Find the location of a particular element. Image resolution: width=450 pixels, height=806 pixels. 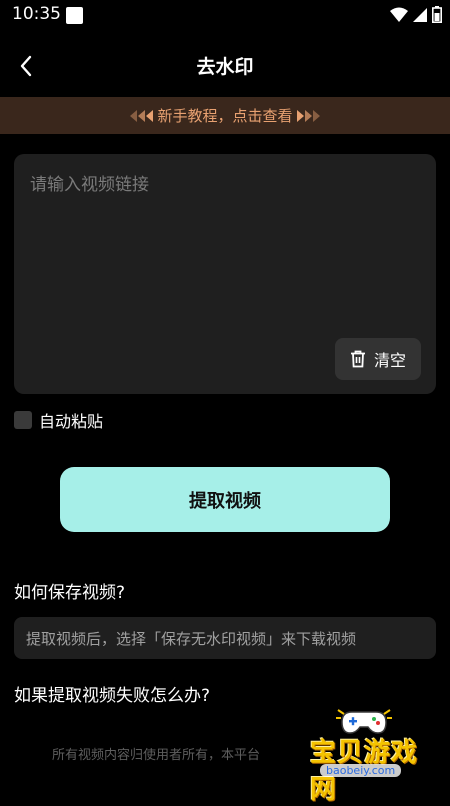

page-title: 去水印 is located at coordinates (225, 67).